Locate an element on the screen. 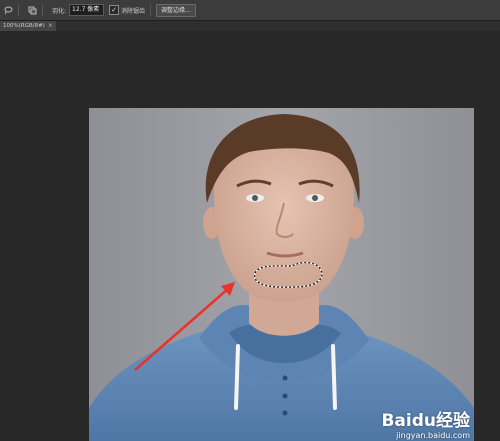 This screenshot has height=441, width=500. watermark-brand: Baidu经验 is located at coordinates (425, 421).